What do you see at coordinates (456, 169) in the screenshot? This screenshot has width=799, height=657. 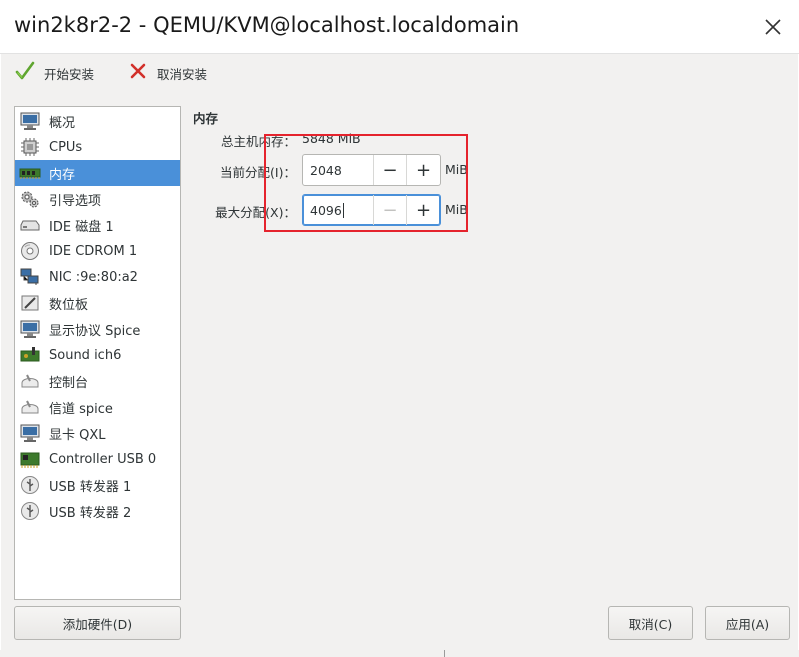 I see `current-allocation-unit: MiB` at bounding box center [456, 169].